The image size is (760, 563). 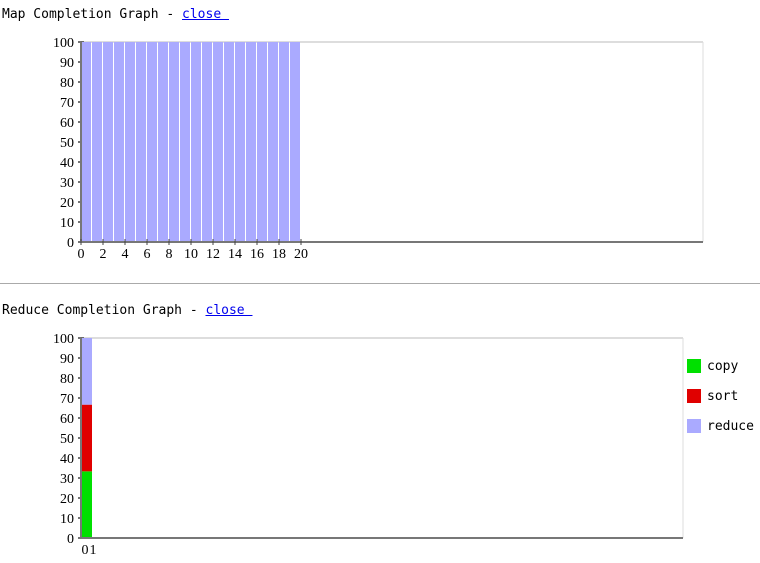 What do you see at coordinates (81, 254) in the screenshot?
I see `map-x-tick-label: 0` at bounding box center [81, 254].